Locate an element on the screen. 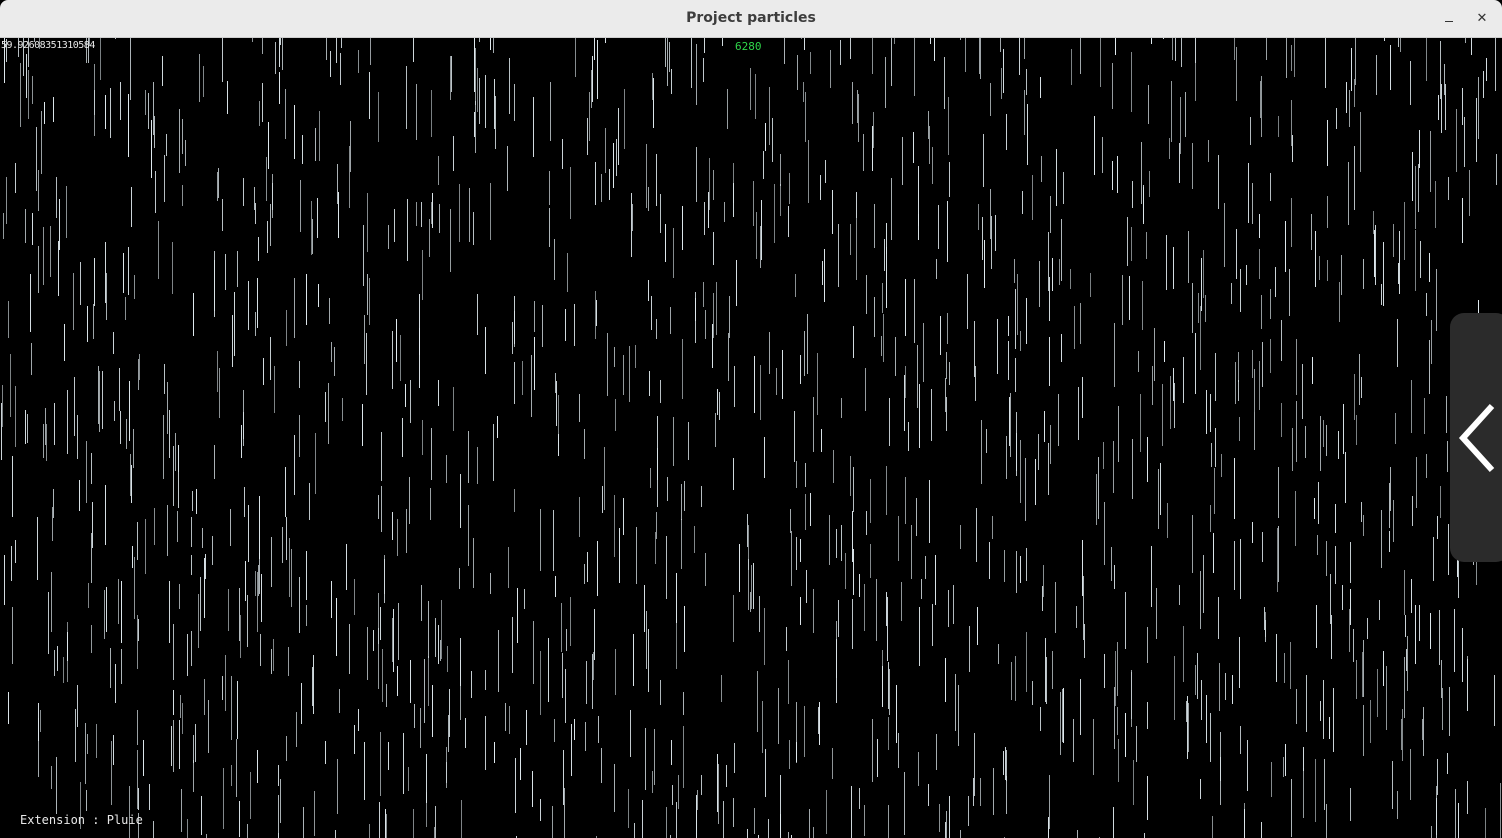 The image size is (1502, 838). side-panel-toggle is located at coordinates (1476, 437).